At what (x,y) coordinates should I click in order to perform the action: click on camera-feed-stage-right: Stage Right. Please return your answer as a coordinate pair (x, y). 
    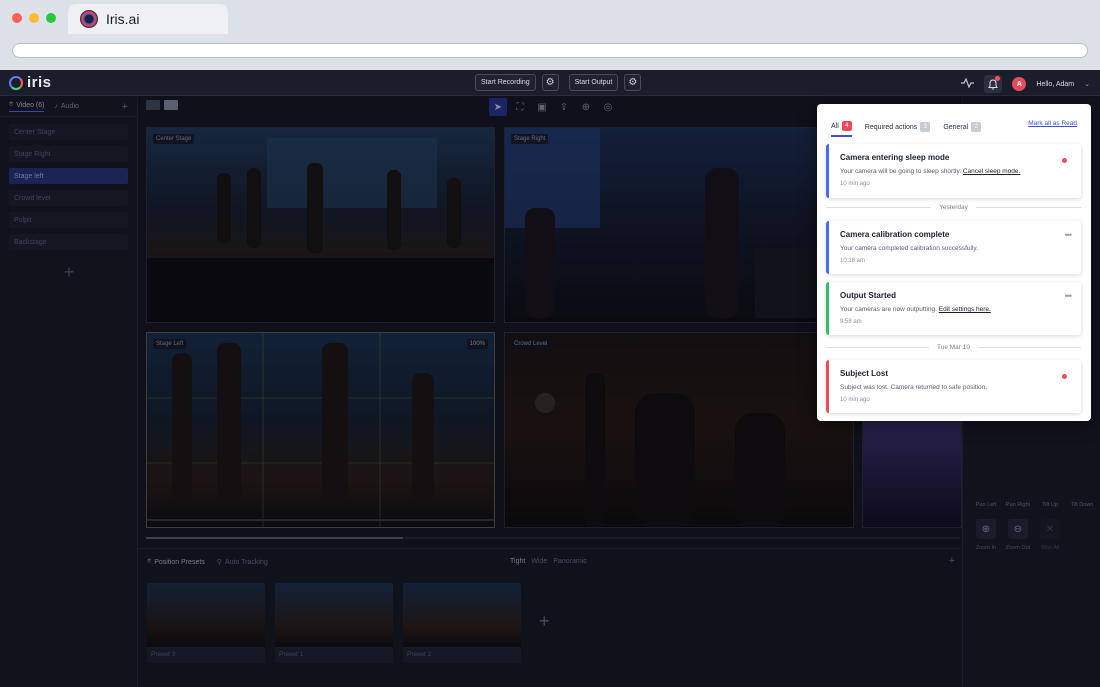
    Looking at the image, I should click on (679, 225).